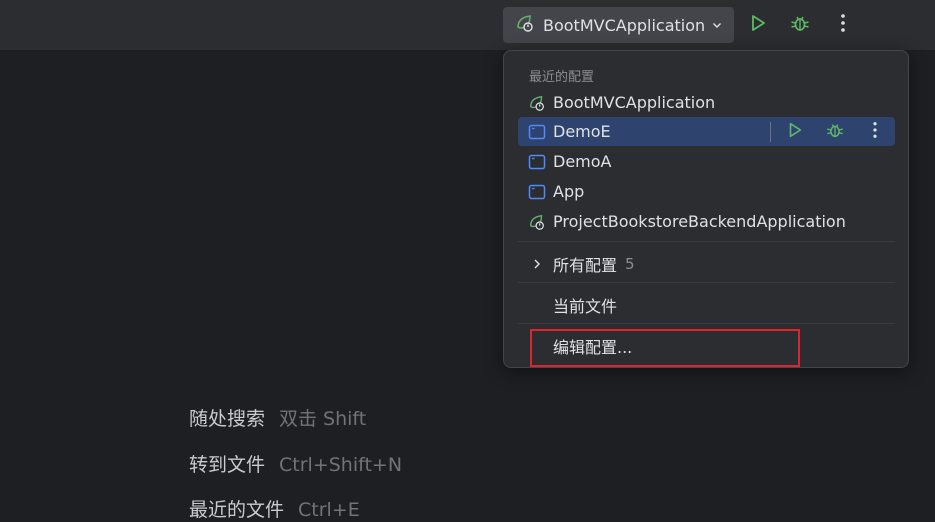 The width and height of the screenshot is (935, 522). I want to click on hint-shortcut: Ctrl+E, so click(329, 510).